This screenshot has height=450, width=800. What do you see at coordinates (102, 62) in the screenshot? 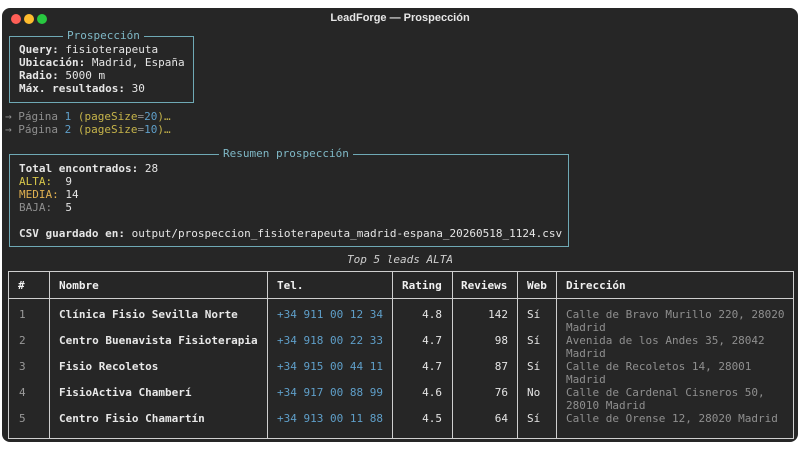
I see `location-row: Ubicación: Madrid, España` at bounding box center [102, 62].